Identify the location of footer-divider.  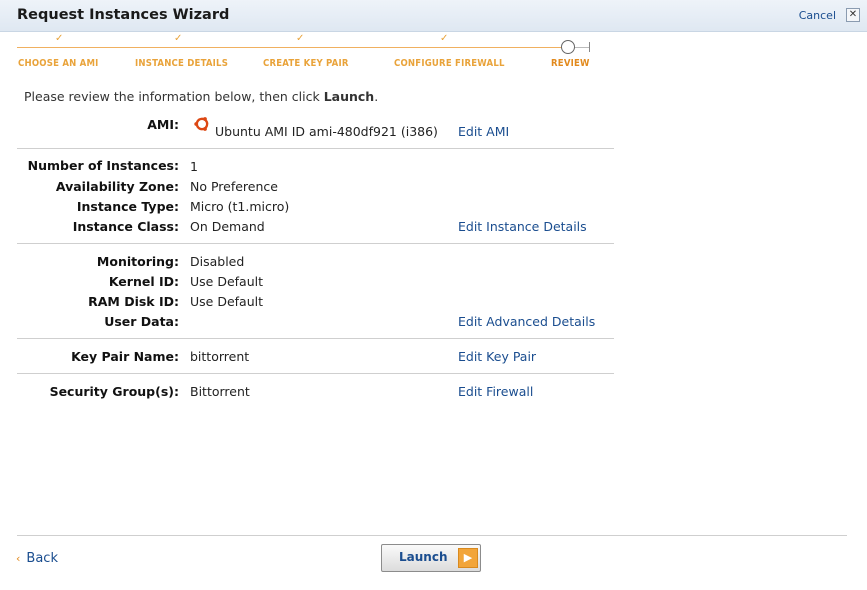
(432, 535).